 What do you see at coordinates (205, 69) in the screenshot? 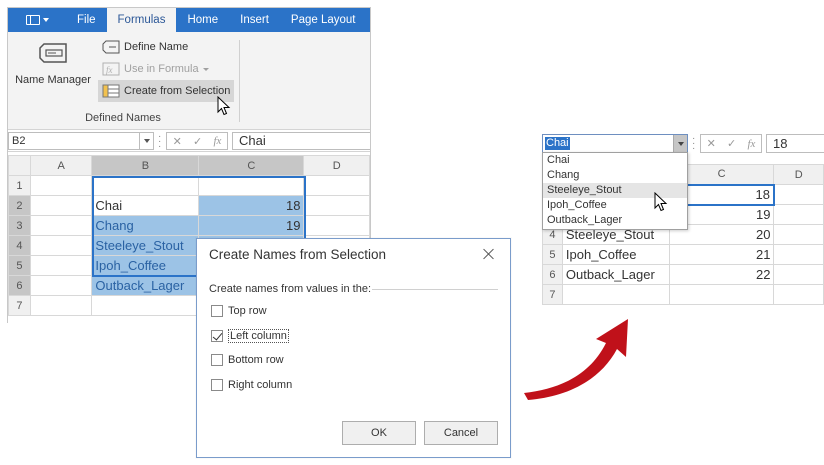
I see `chevron-down-icon` at bounding box center [205, 69].